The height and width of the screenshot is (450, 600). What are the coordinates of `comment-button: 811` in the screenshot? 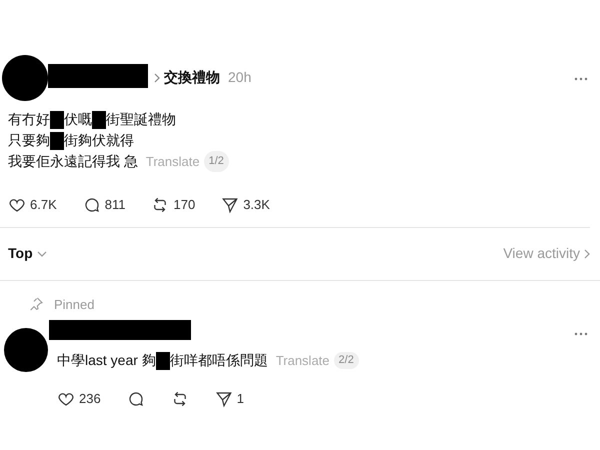 It's located at (104, 204).